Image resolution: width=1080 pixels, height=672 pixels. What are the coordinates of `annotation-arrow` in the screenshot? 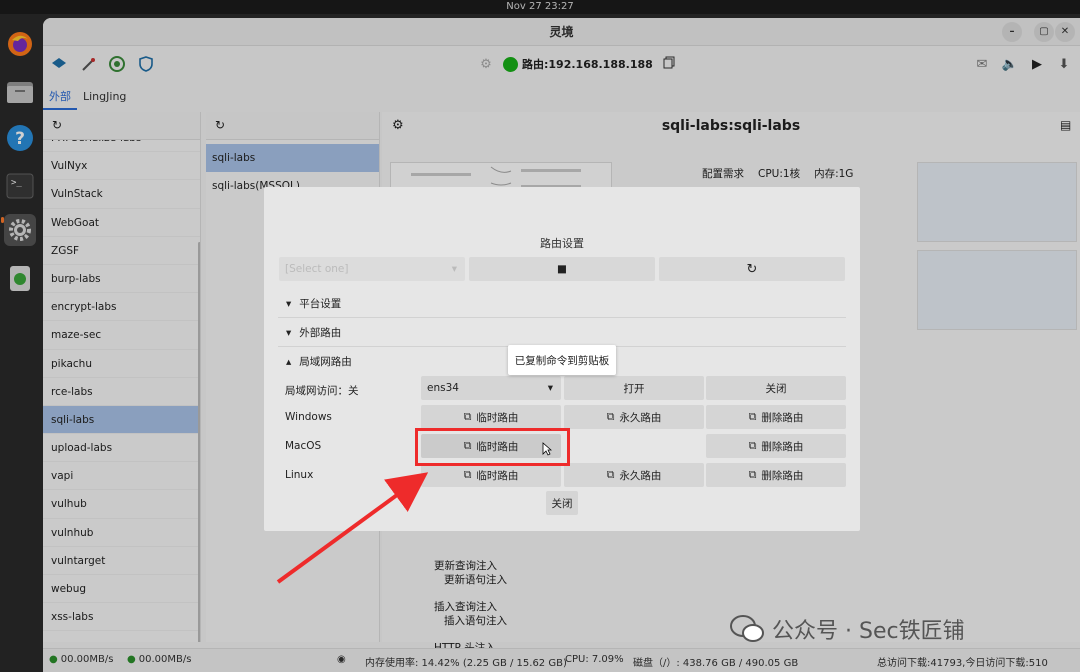 It's located at (352, 528).